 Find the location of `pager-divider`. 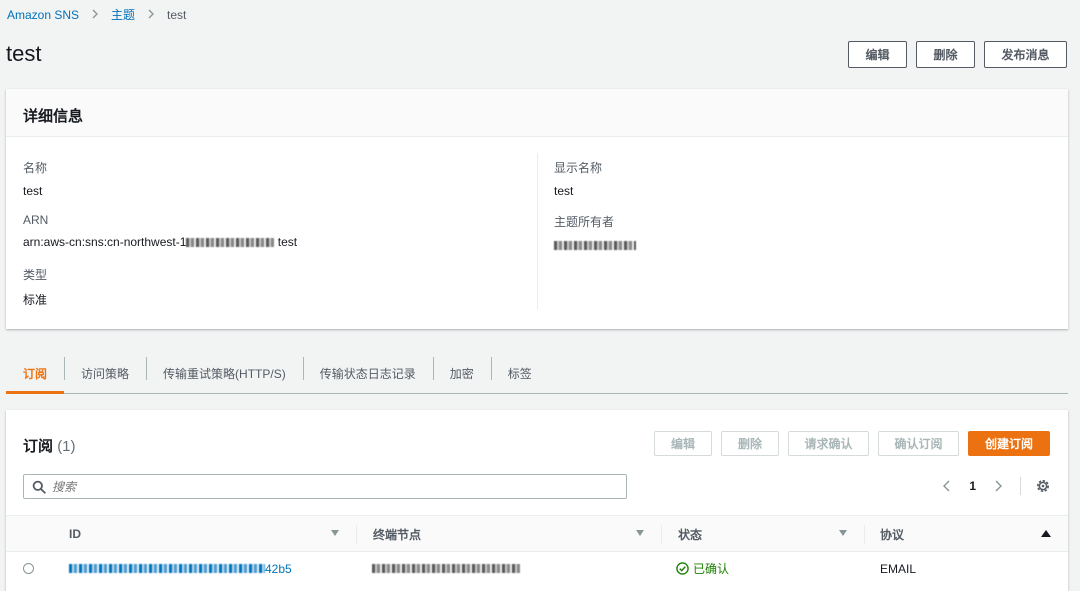

pager-divider is located at coordinates (1020, 486).